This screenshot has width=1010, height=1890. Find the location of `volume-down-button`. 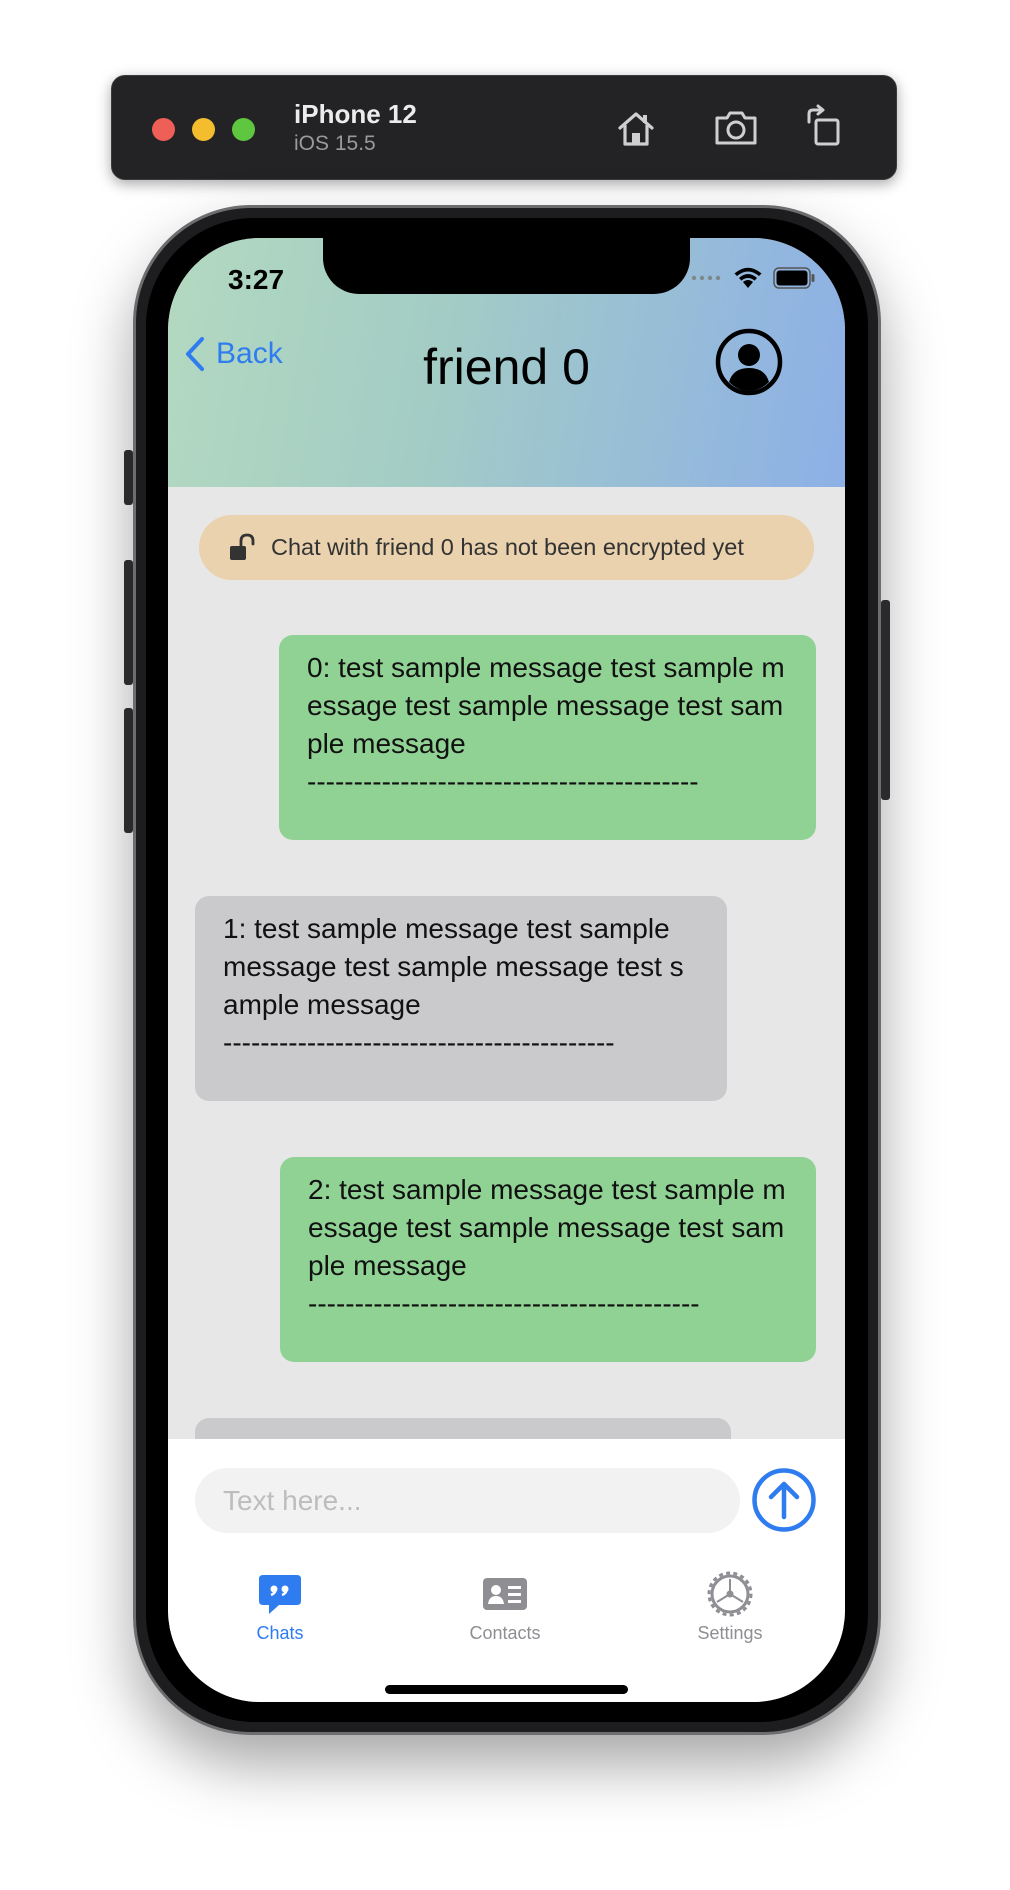

volume-down-button is located at coordinates (128, 770).